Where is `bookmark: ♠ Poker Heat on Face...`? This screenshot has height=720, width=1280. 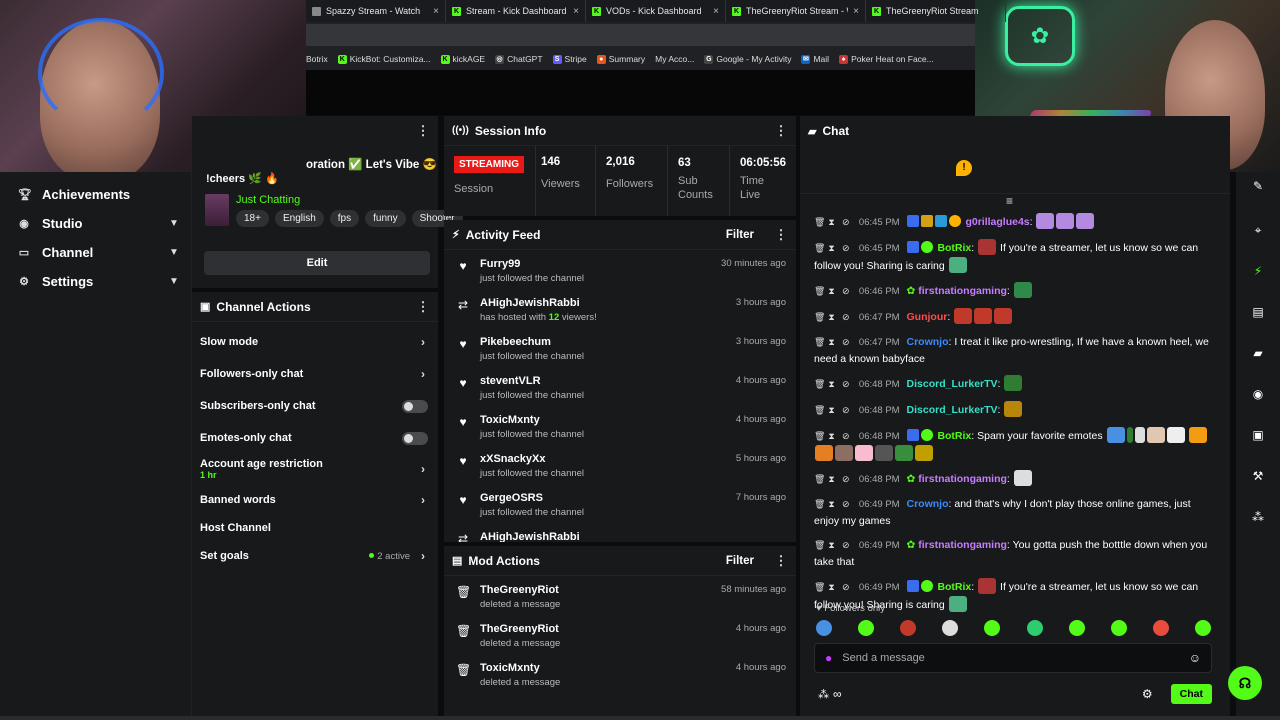
bookmark: ♠ Poker Heat on Face... is located at coordinates (886, 59).